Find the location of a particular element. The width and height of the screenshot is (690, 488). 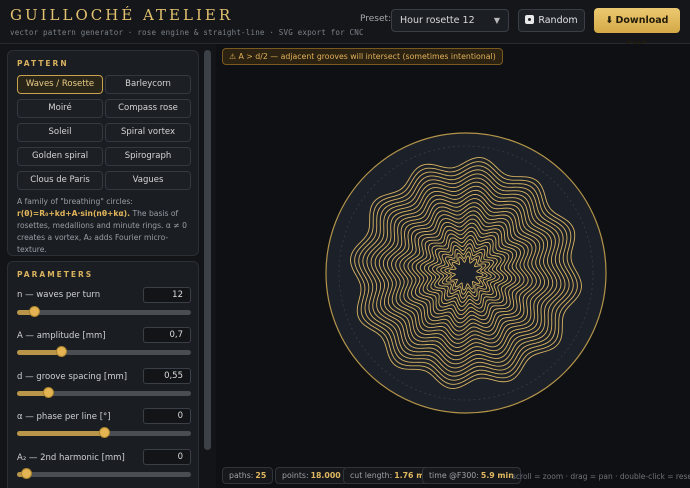

pattern-description-intro: A family of "breathing" circles: is located at coordinates (75, 201).